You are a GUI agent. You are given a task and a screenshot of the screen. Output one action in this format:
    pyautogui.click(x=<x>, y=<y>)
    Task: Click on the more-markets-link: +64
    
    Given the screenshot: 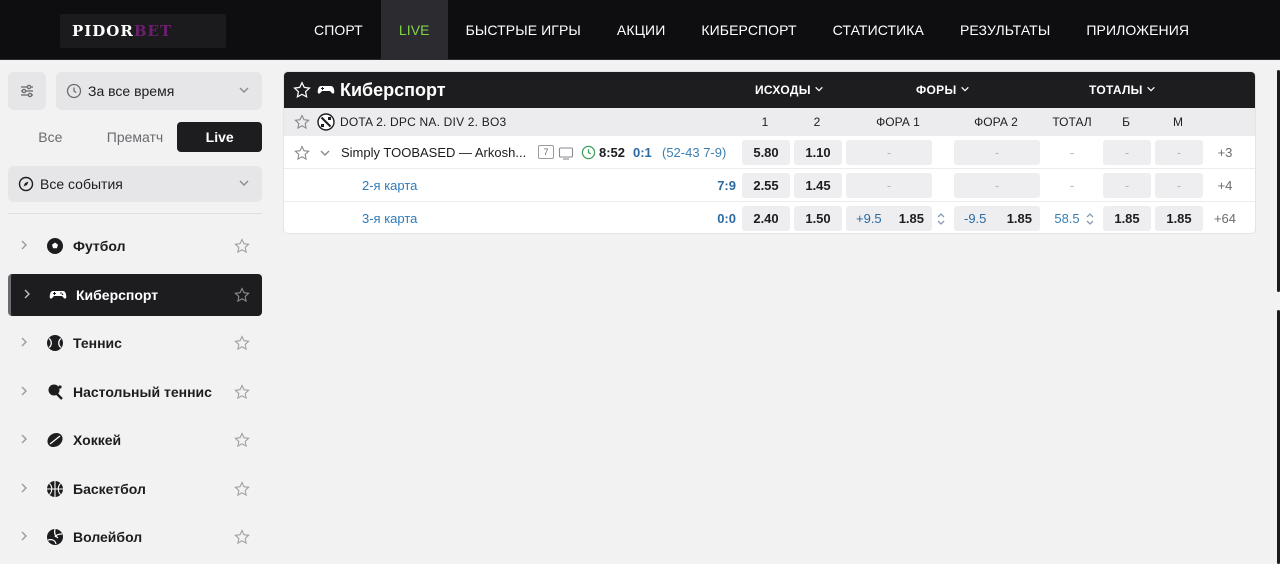 What is the action you would take?
    pyautogui.click(x=1225, y=217)
    